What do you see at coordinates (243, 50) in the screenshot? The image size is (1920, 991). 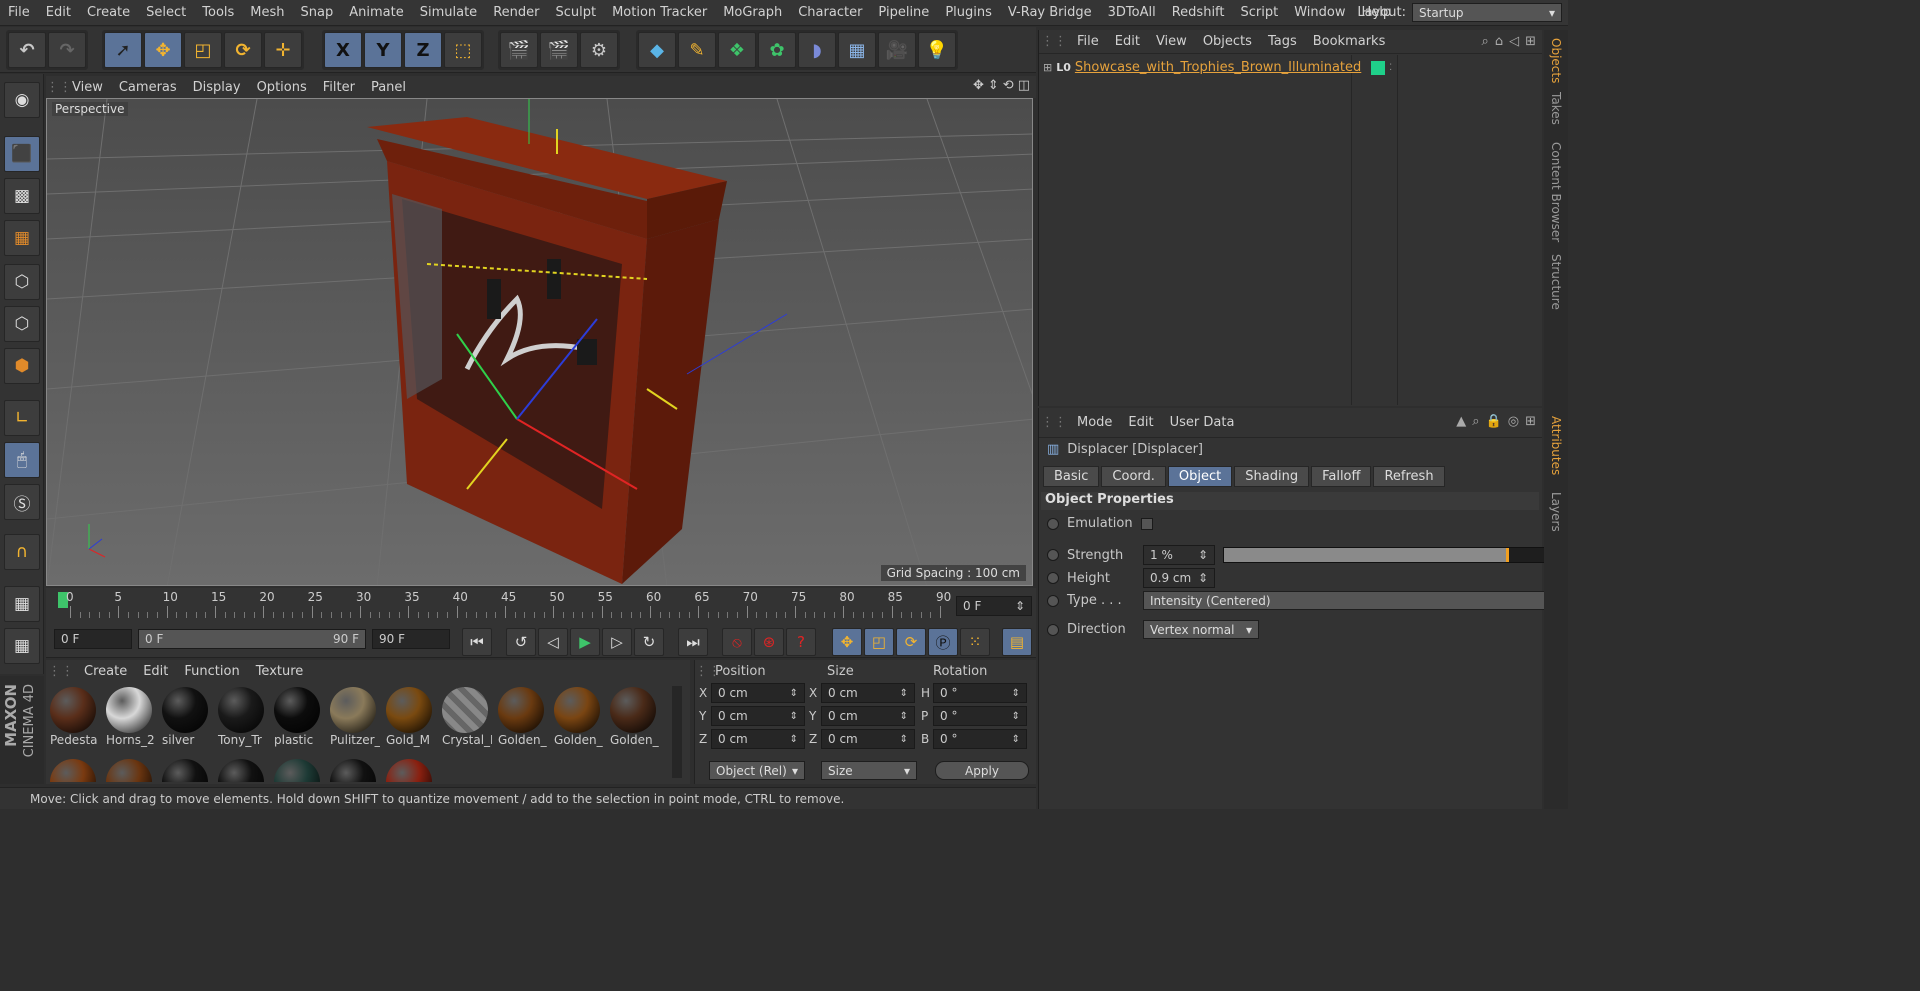 I see `rotate-tool-button: ⟳` at bounding box center [243, 50].